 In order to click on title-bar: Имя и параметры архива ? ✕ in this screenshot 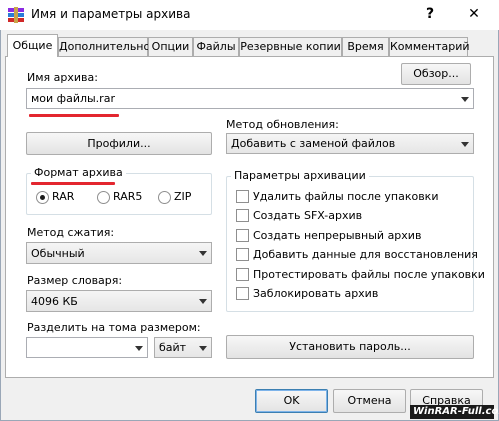, I will do `click(249, 15)`.